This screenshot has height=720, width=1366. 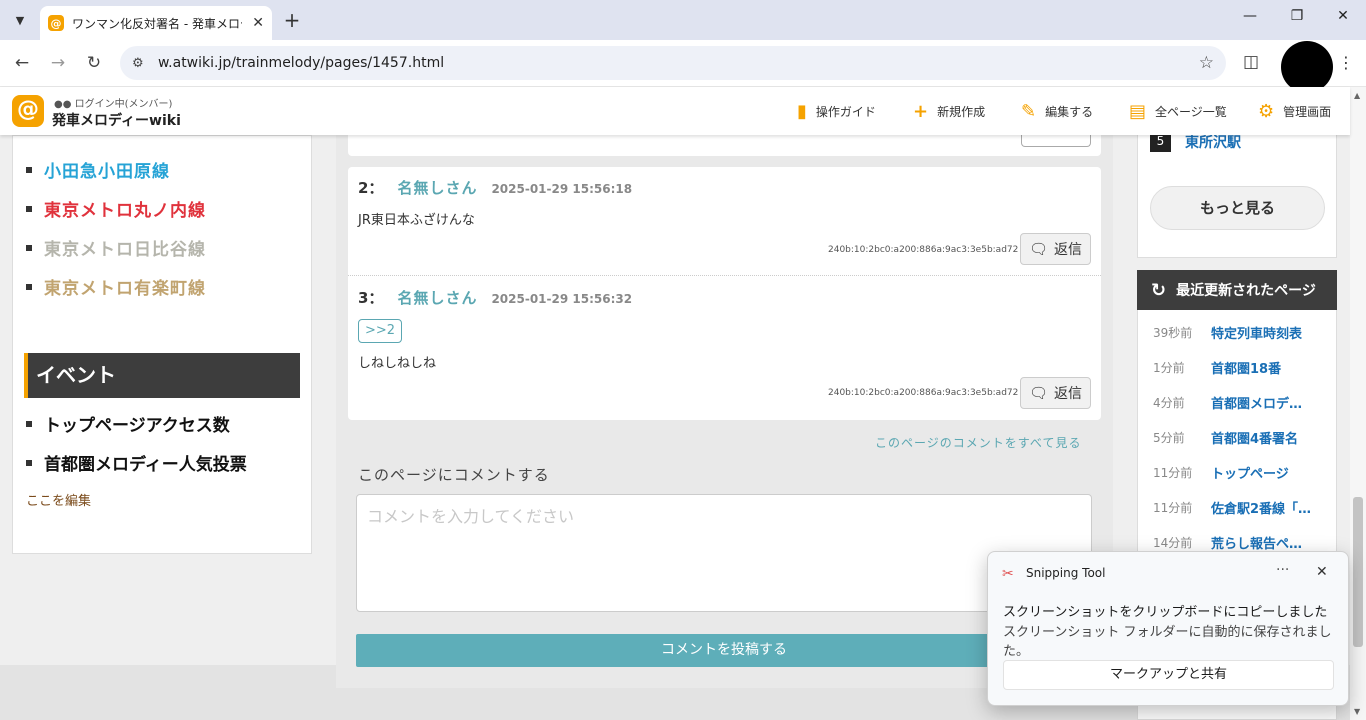 I want to click on event-heading: イベント, so click(x=162, y=375).